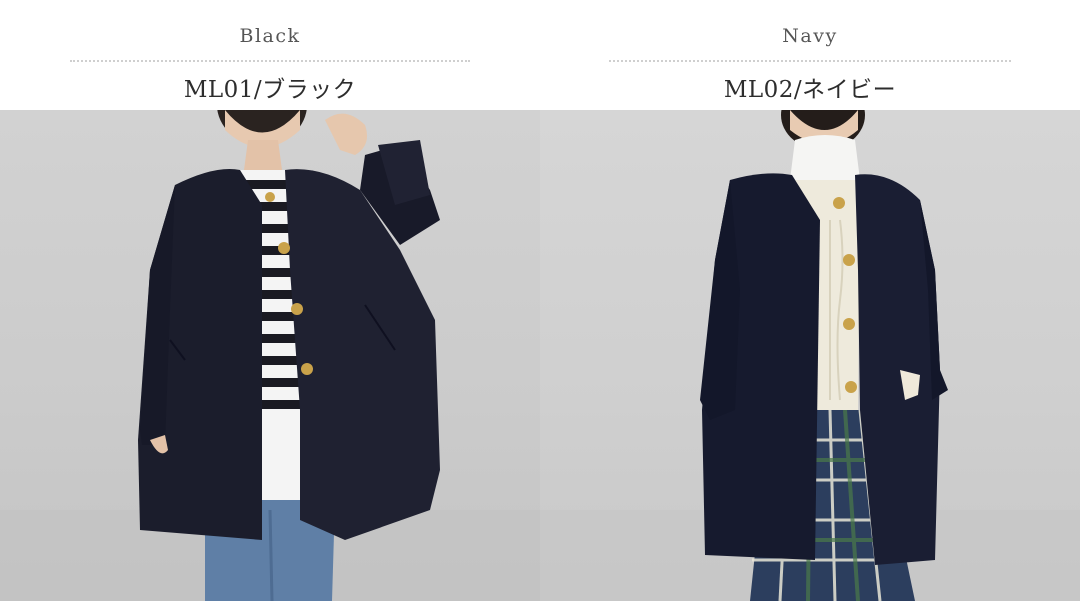 The height and width of the screenshot is (601, 1080). I want to click on product-code-label: ML01/ブラック, so click(270, 90).